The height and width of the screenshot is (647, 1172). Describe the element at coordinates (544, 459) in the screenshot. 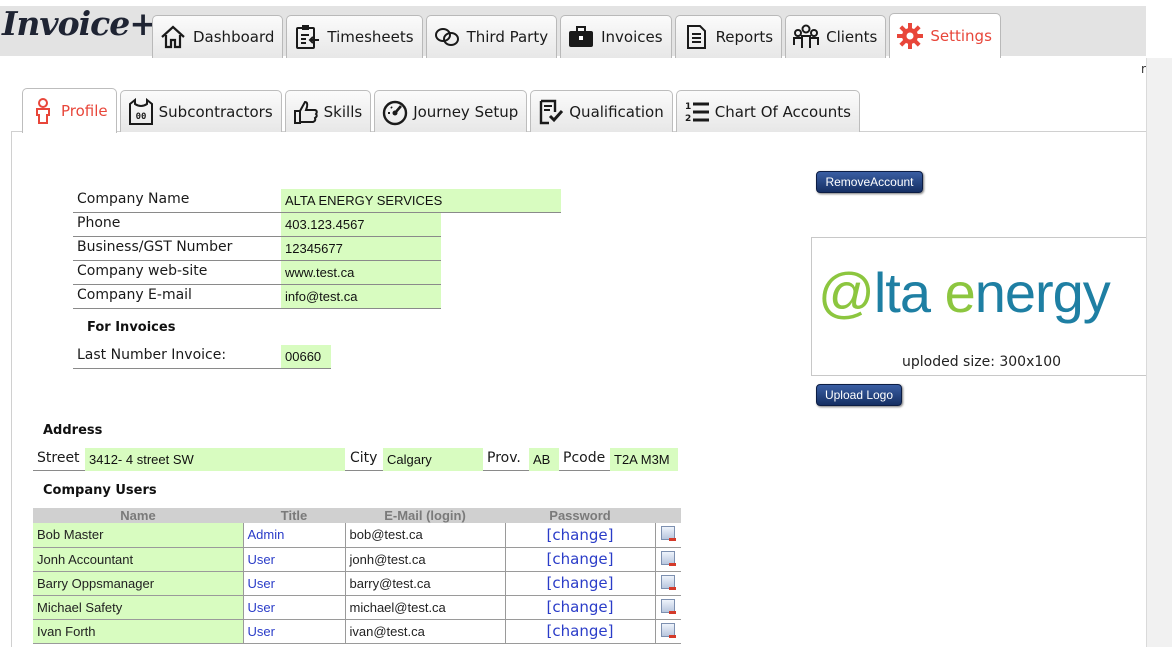

I see `prov-field: AB` at that location.